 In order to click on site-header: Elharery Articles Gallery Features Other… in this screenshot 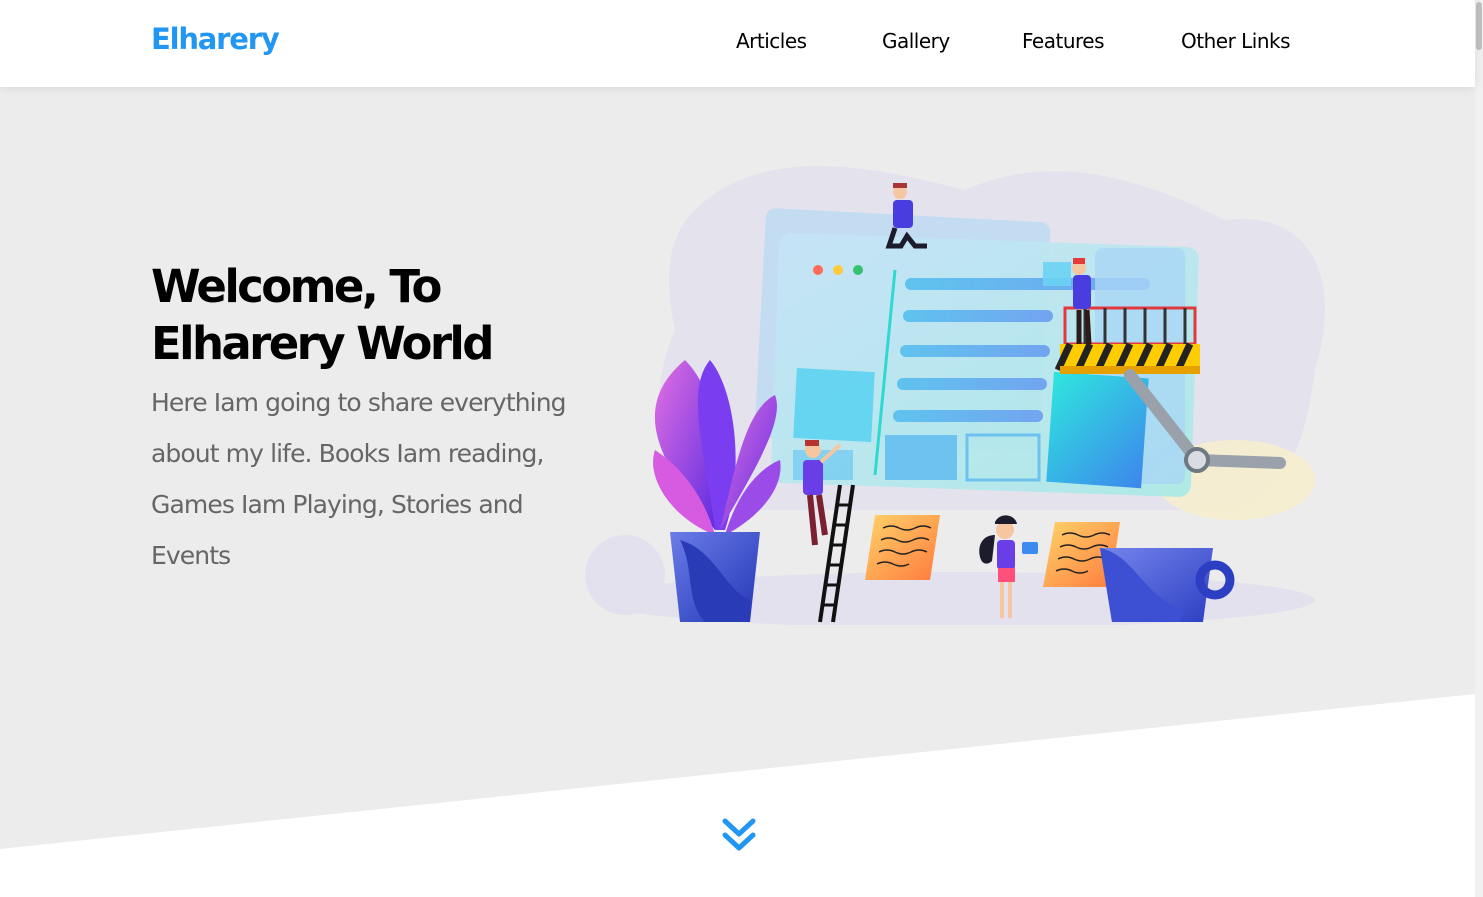, I will do `click(737, 43)`.